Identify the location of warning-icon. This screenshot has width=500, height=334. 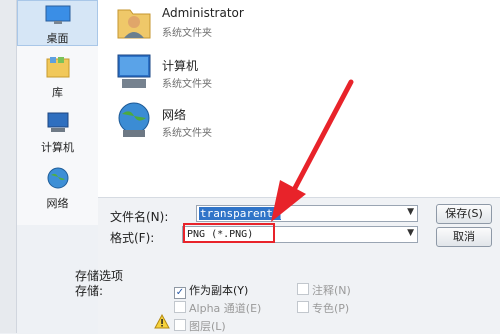
(162, 321).